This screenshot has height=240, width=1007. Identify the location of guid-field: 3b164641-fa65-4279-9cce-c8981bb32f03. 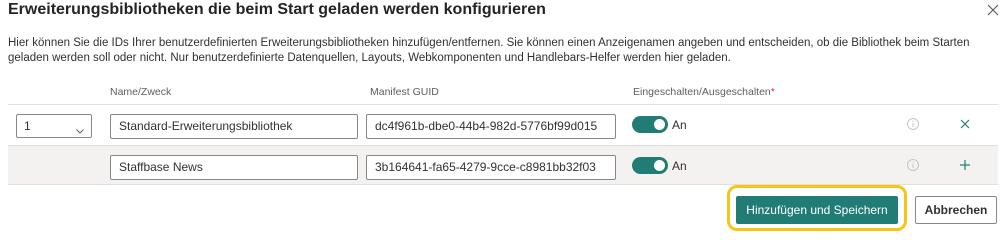
(491, 167).